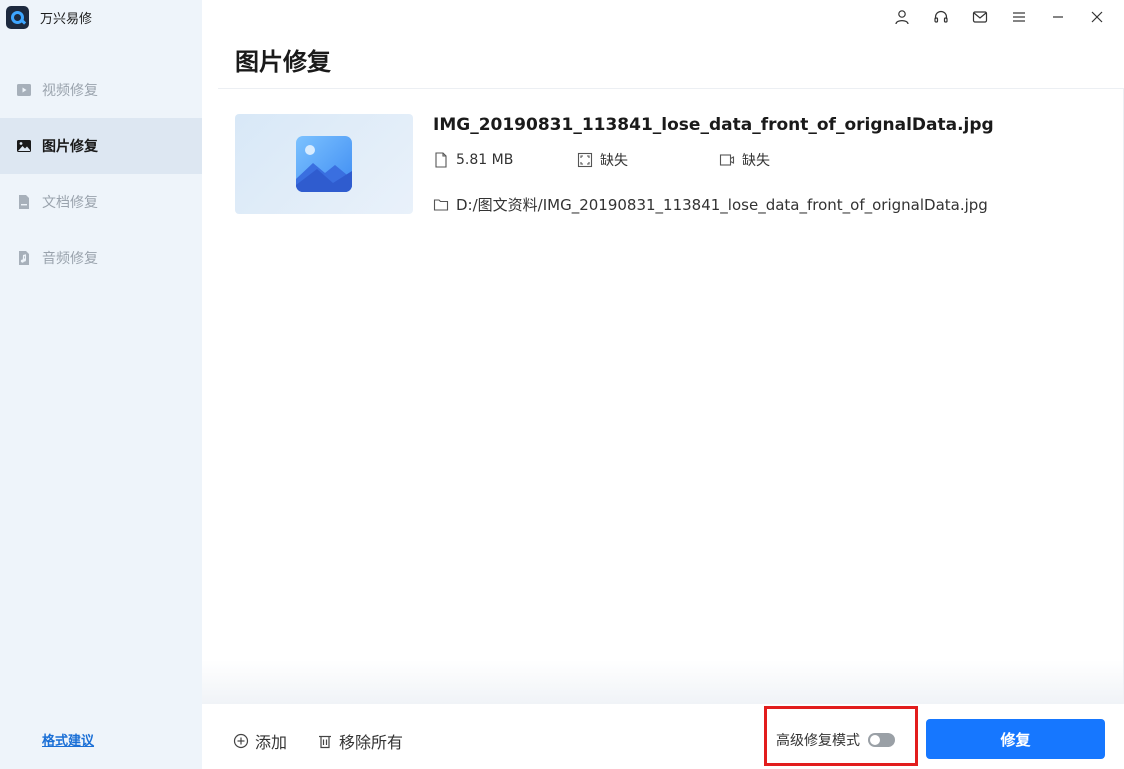 The height and width of the screenshot is (769, 1124). What do you see at coordinates (441, 160) in the screenshot?
I see `file-icon` at bounding box center [441, 160].